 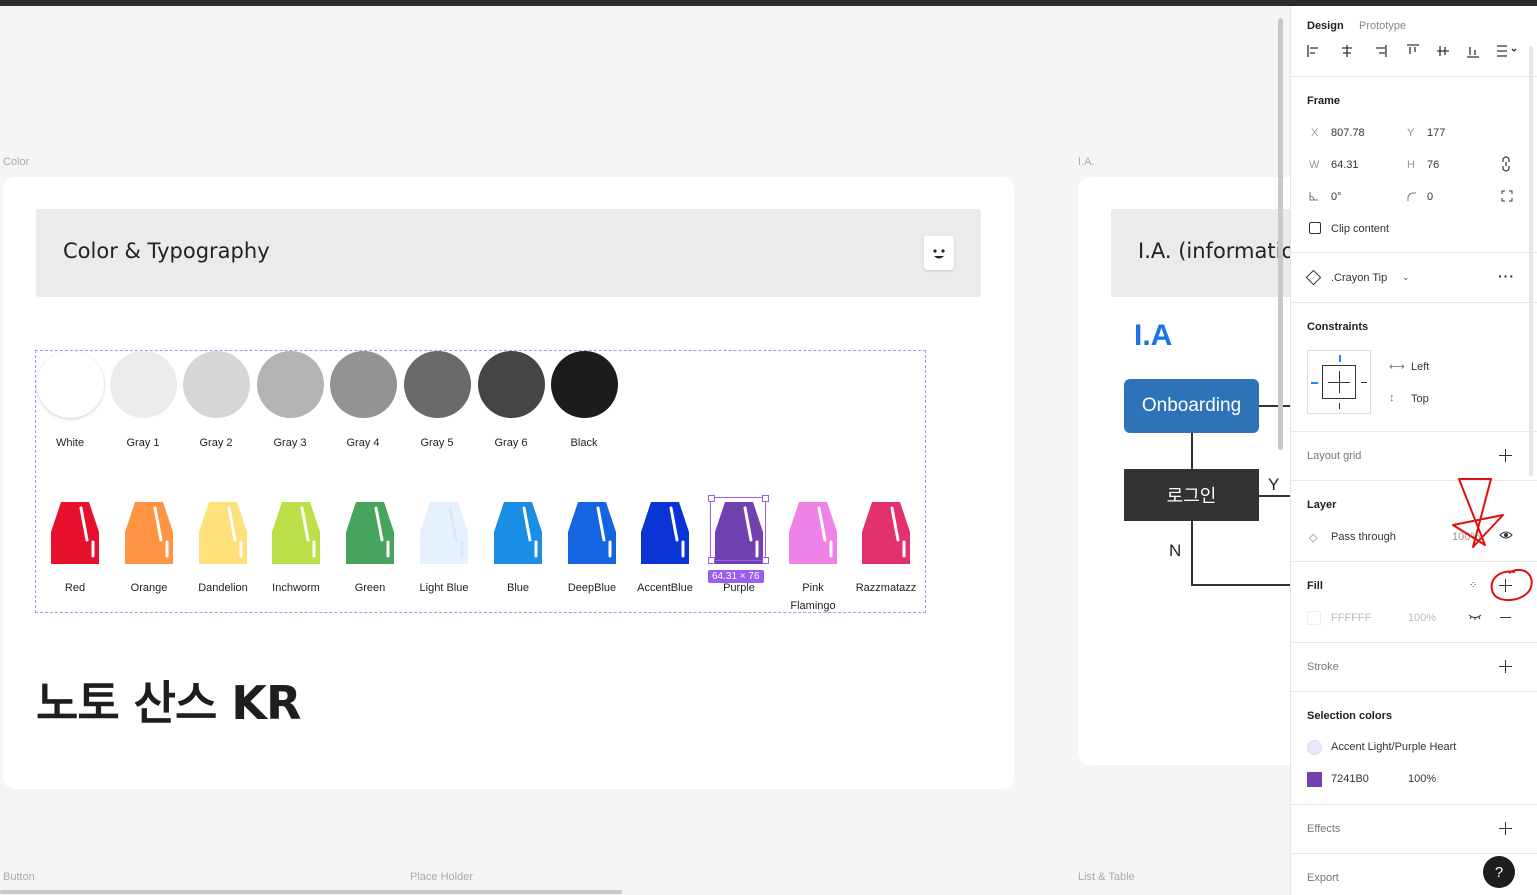 I want to click on blend-mode-icon: ◇, so click(x=1313, y=538).